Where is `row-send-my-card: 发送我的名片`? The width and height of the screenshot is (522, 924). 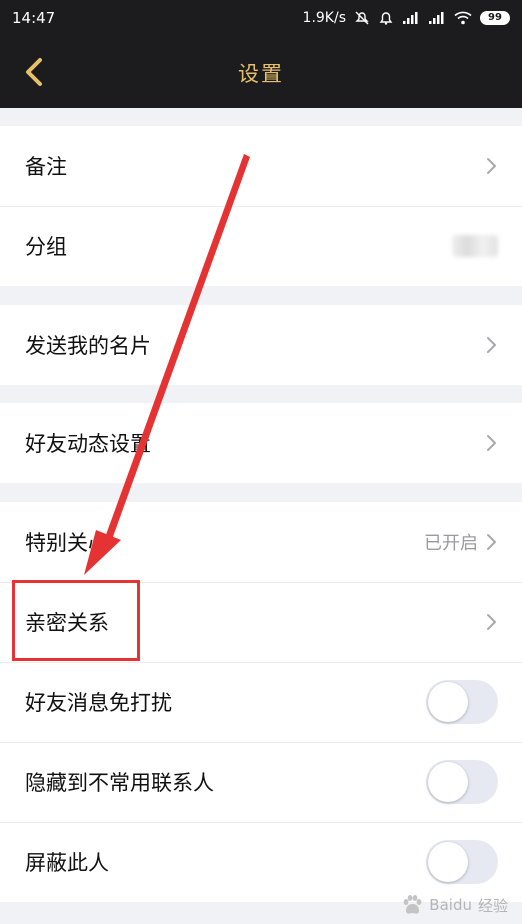
row-send-my-card: 发送我的名片 is located at coordinates (261, 345).